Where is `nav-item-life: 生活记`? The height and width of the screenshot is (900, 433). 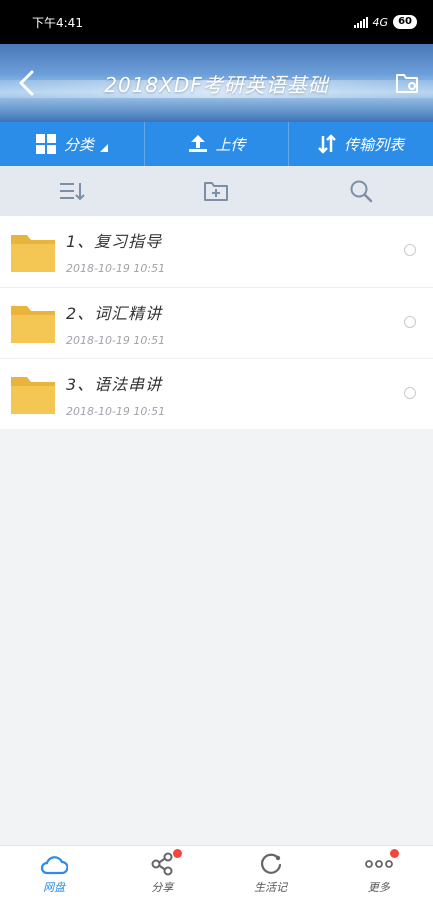 nav-item-life: 生活记 is located at coordinates (271, 873).